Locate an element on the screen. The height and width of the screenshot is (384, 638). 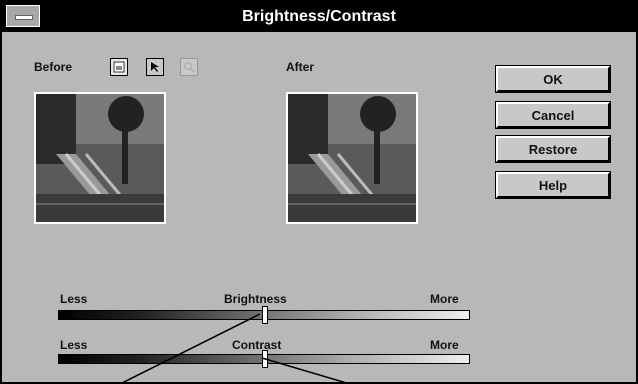
callout-lines is located at coordinates (235, 348).